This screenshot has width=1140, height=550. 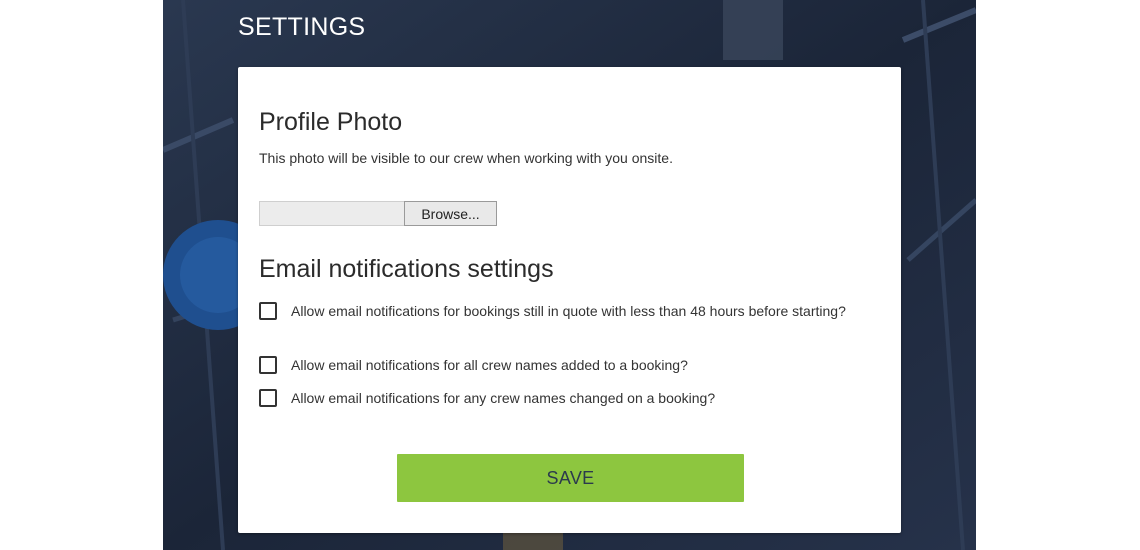 What do you see at coordinates (268, 311) in the screenshot?
I see `checkbox-quote-48h` at bounding box center [268, 311].